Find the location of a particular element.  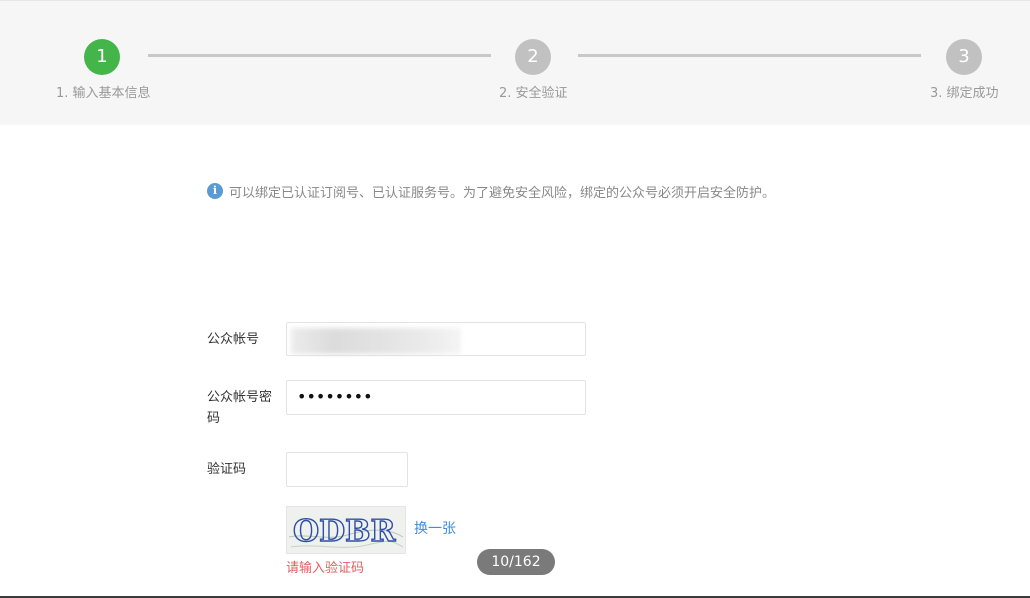

account-value-redacted is located at coordinates (376, 341).